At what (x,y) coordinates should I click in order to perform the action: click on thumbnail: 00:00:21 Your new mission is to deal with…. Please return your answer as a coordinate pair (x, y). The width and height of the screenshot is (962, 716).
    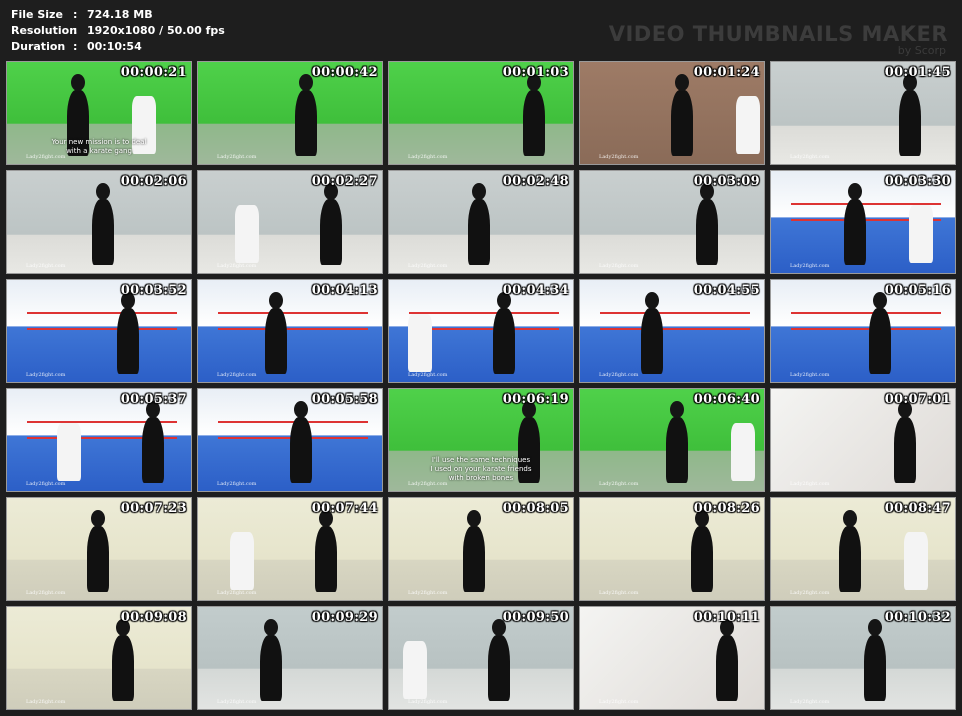
    Looking at the image, I should click on (99, 113).